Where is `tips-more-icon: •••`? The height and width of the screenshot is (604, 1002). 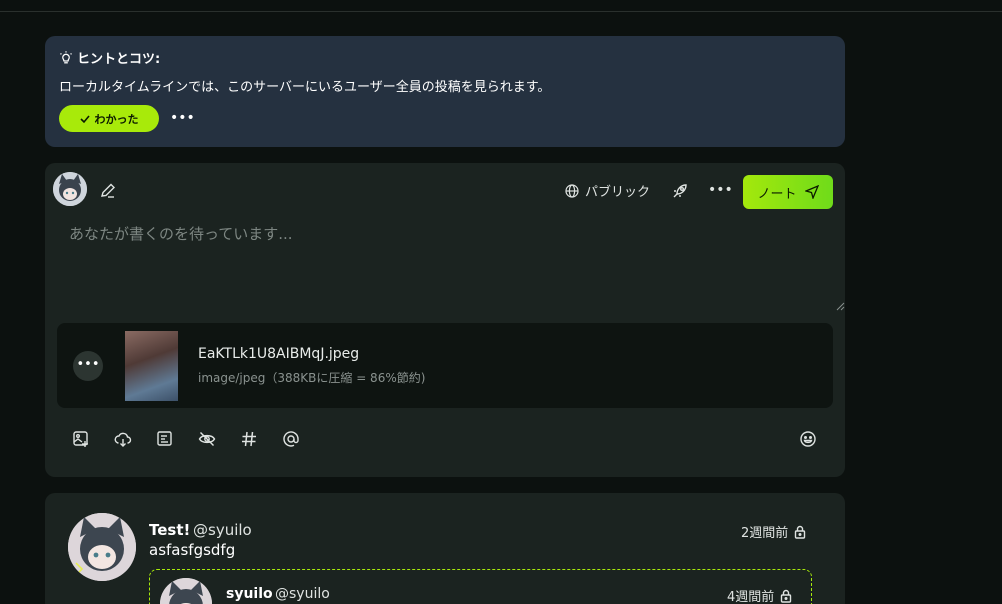
tips-more-icon: ••• is located at coordinates (182, 118).